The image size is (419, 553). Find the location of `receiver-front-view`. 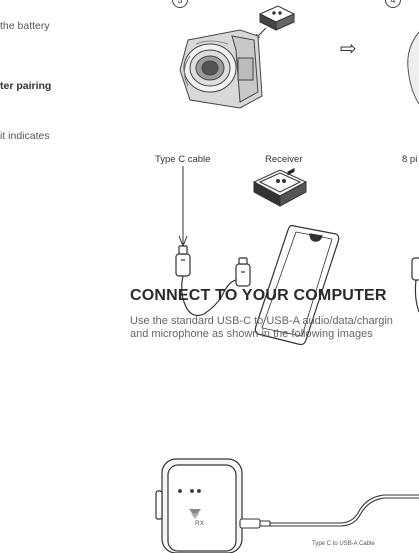

receiver-front-view is located at coordinates (199, 505).